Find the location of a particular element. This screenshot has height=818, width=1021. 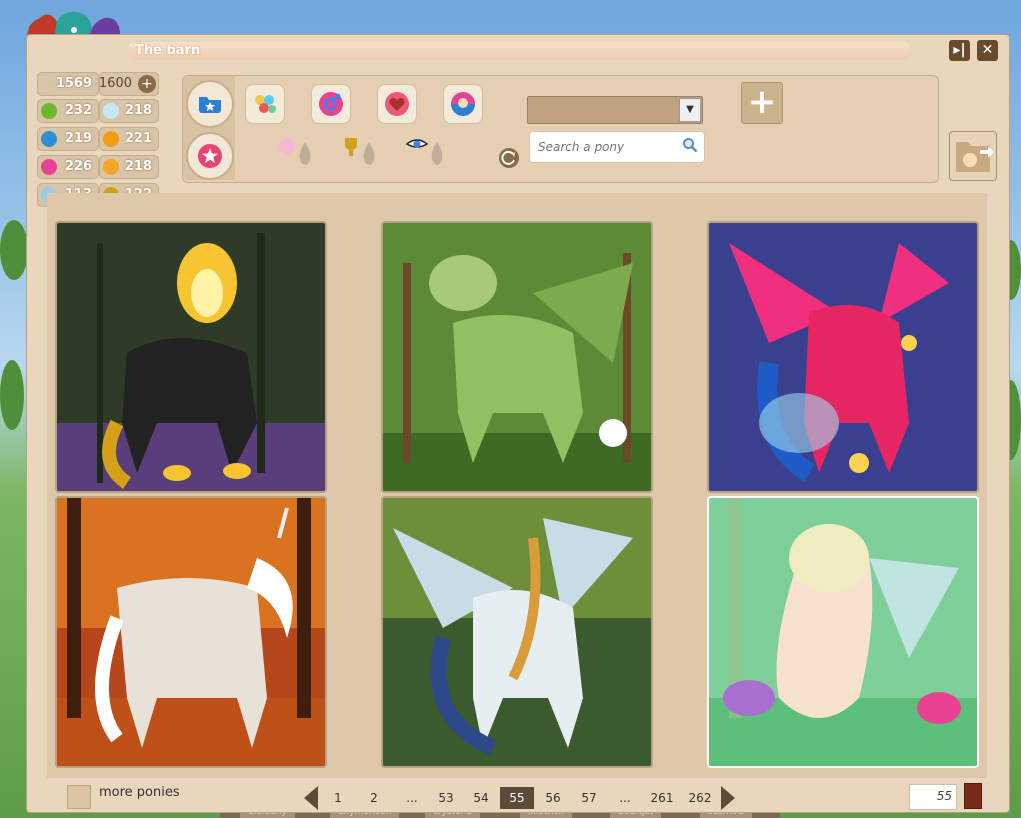

filter-eye-button is located at coordinates (428, 154).